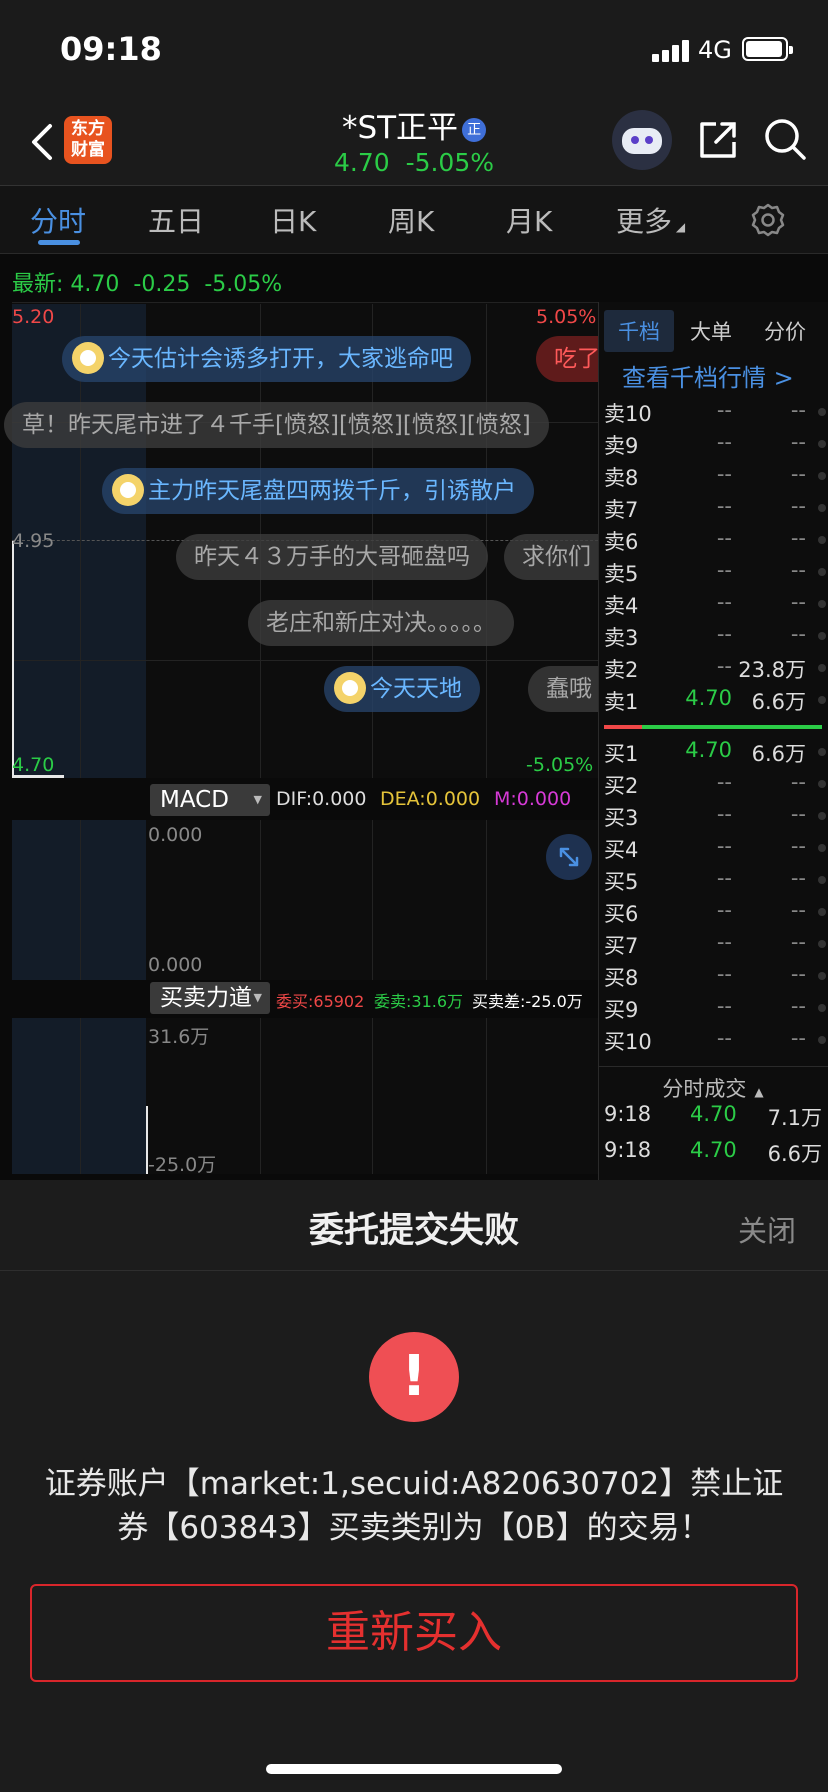 This screenshot has height=1792, width=828. I want to click on bid-row: 买3 -- --, so click(715, 817).